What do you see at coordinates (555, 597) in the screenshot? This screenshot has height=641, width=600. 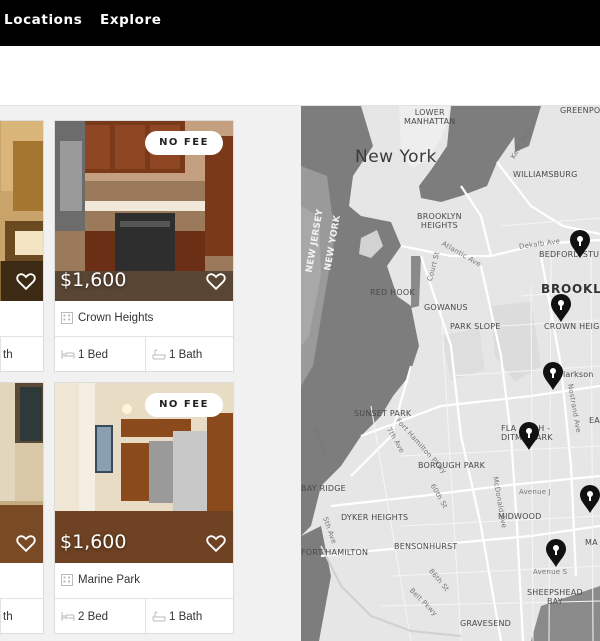 I see `map-label-sheepshead-bay: SHEEPSHEAD BAY` at bounding box center [555, 597].